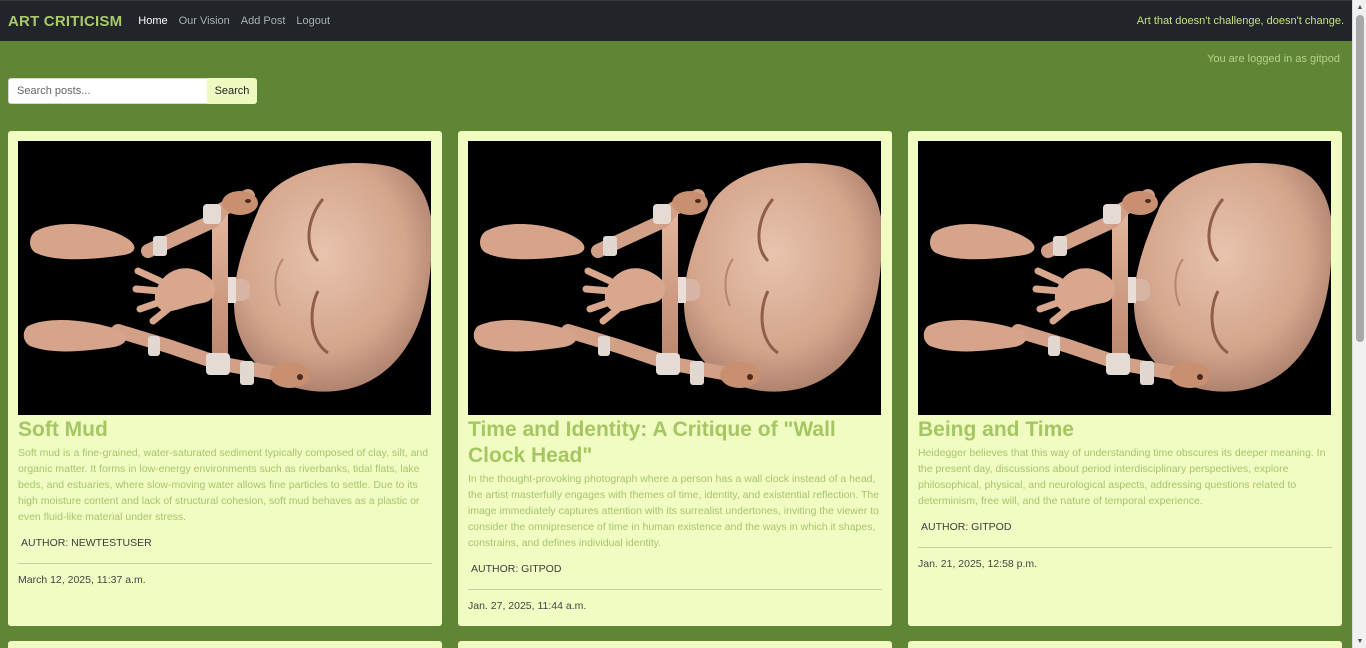 Image resolution: width=1366 pixels, height=648 pixels. I want to click on search-form: Search, so click(132, 91).